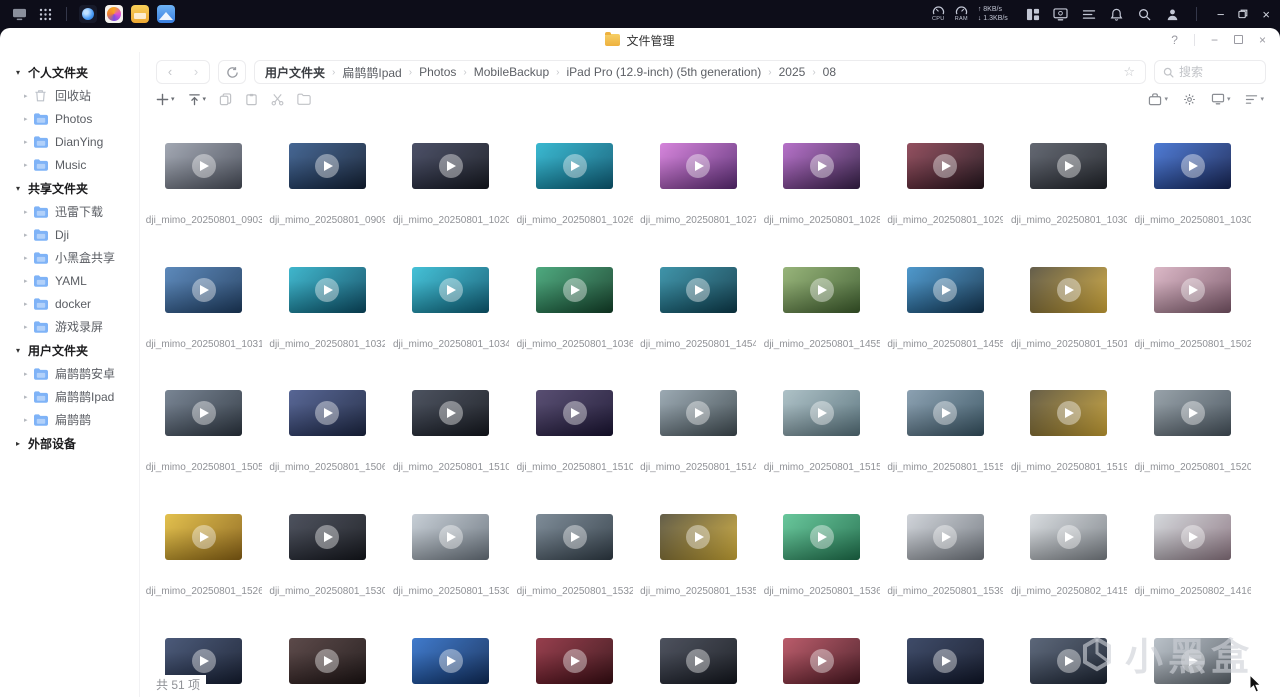 The image size is (1280, 697). What do you see at coordinates (1238, 40) in the screenshot?
I see `maximize-button` at bounding box center [1238, 40].